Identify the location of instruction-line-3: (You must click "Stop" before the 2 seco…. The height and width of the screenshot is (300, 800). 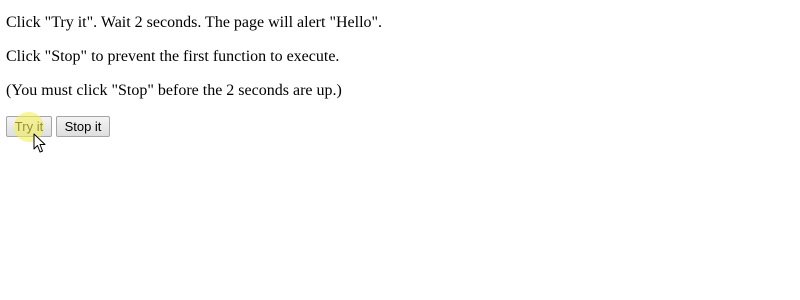
(174, 90).